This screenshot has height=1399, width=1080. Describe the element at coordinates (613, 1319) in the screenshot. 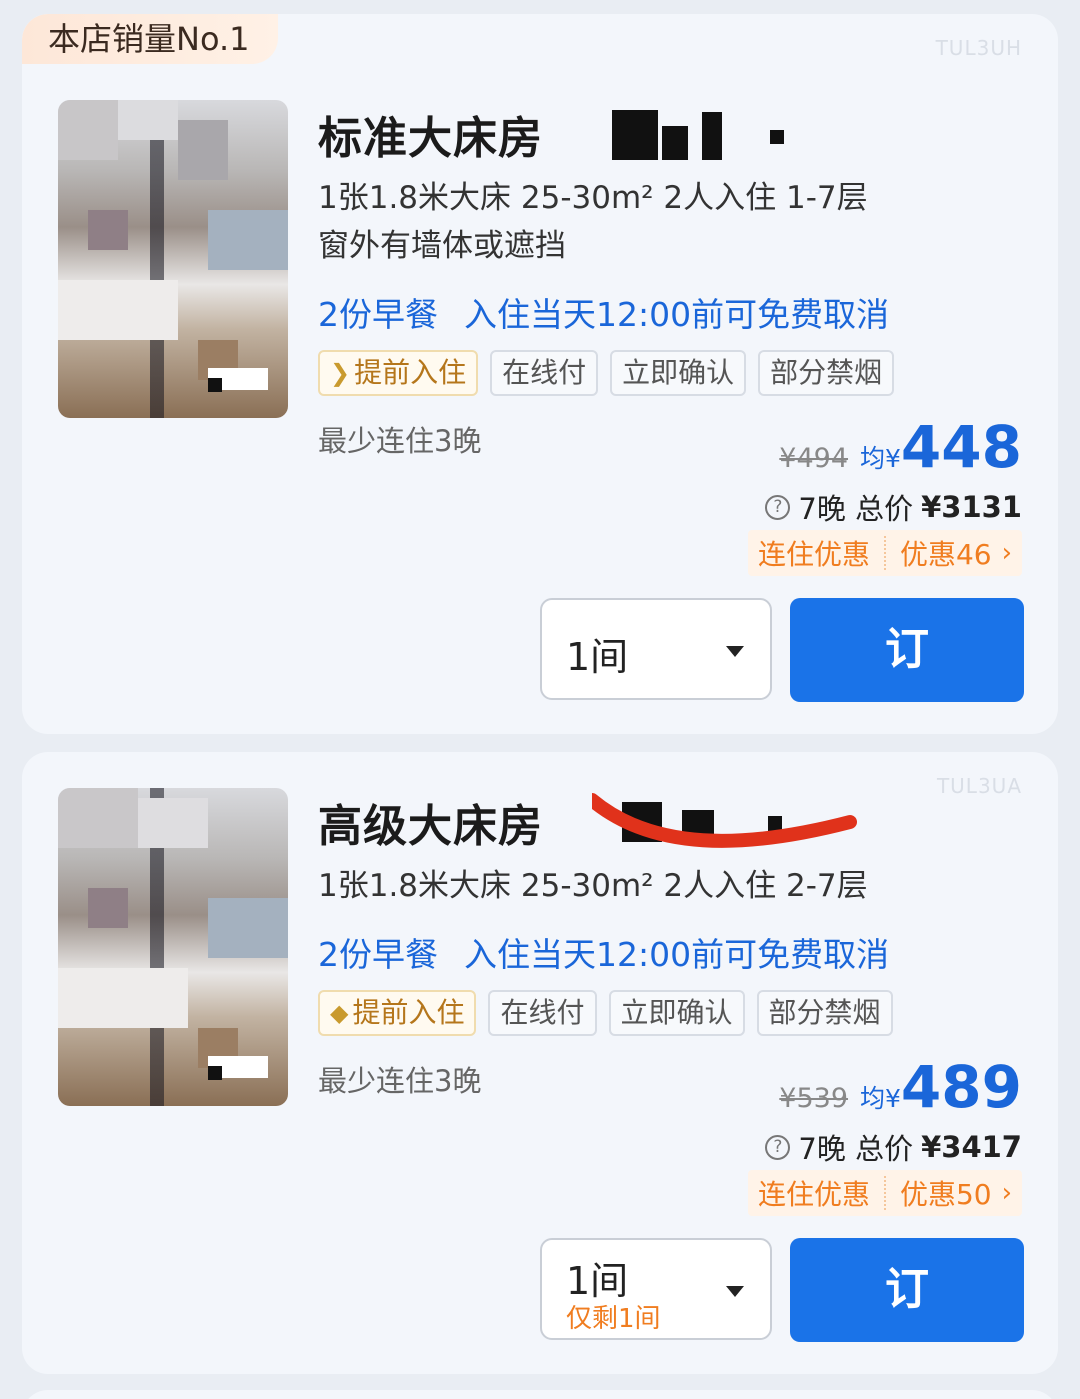

I see `rooms-remaining: 仅剩1间` at that location.